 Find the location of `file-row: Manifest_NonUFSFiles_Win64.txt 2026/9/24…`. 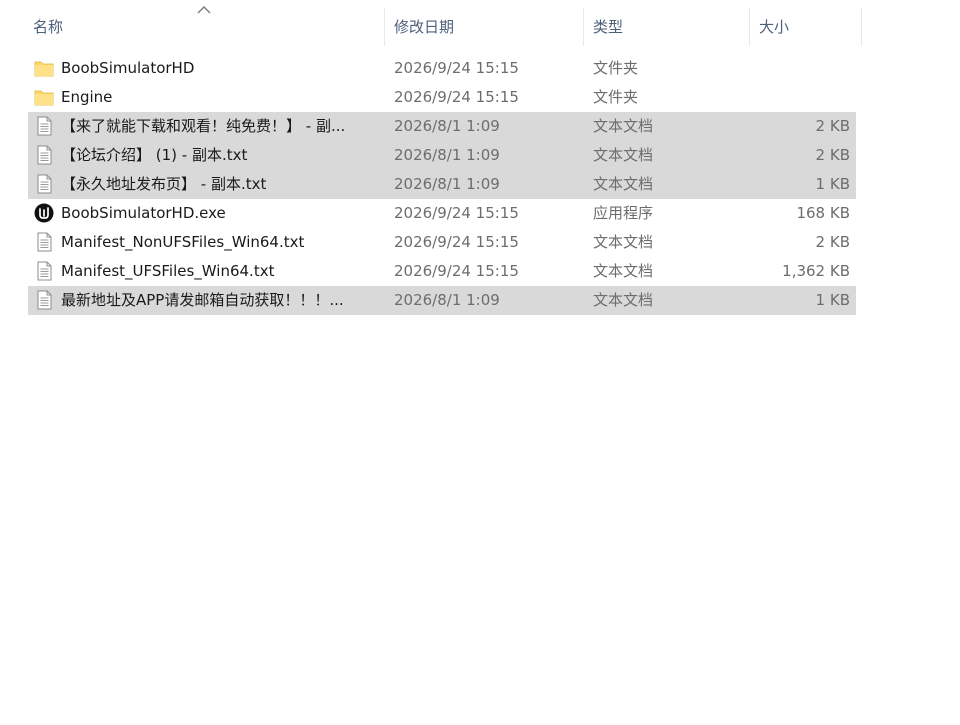

file-row: Manifest_NonUFSFiles_Win64.txt 2026/9/24… is located at coordinates (442, 242).